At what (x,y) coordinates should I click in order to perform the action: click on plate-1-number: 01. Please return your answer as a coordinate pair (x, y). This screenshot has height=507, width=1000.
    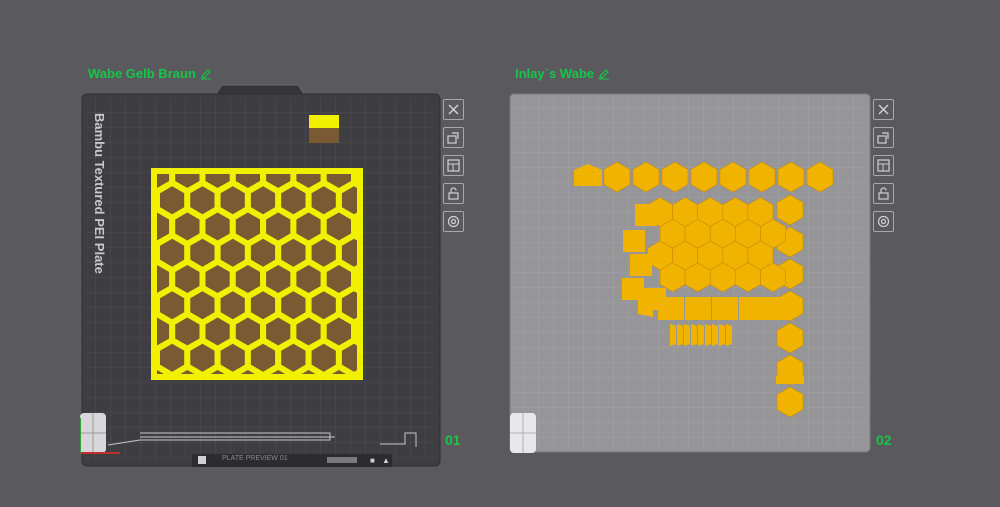
    Looking at the image, I should click on (453, 440).